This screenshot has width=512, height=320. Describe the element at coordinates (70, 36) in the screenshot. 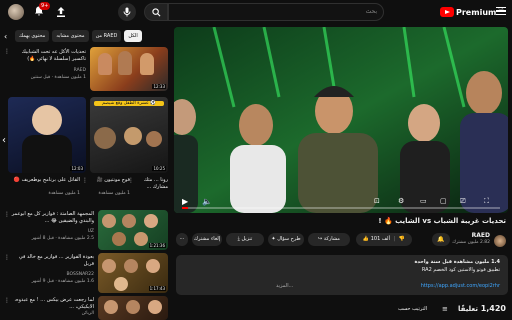

I see `chip-similar: محتوى مشابه` at that location.